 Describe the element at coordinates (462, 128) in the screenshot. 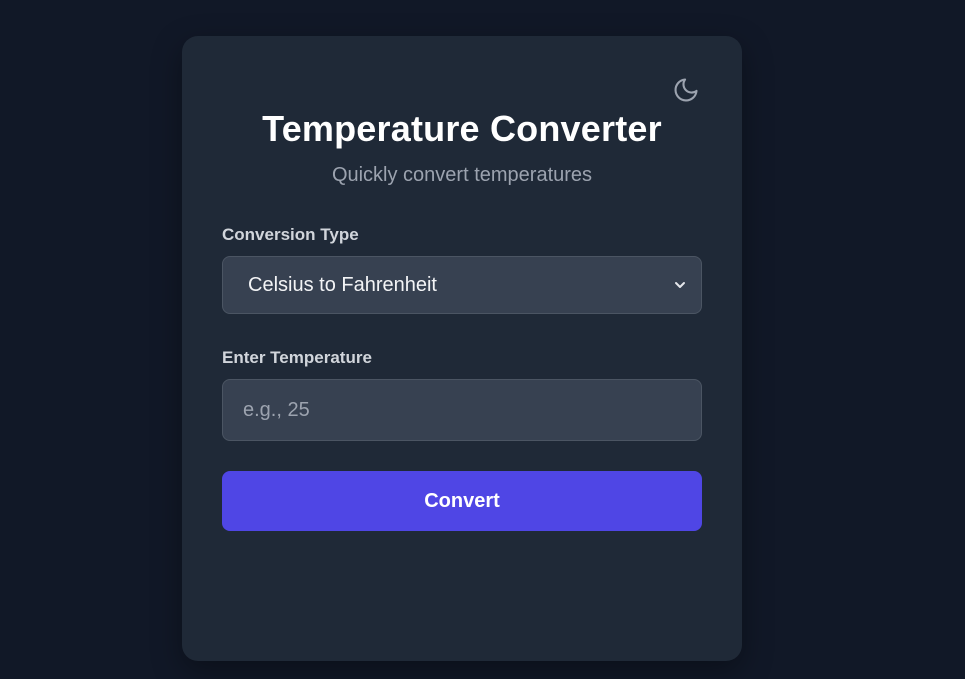

I see `page-title: Temperature Converter` at that location.